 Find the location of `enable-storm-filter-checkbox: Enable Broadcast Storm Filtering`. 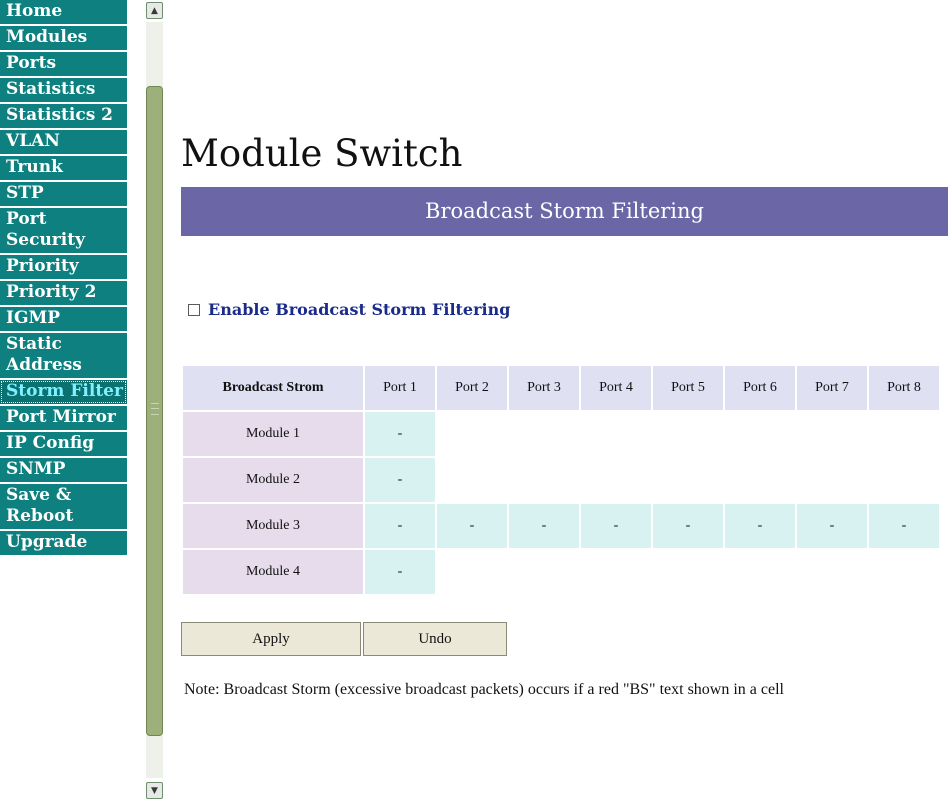

enable-storm-filter-checkbox: Enable Broadcast Storm Filtering is located at coordinates (349, 309).